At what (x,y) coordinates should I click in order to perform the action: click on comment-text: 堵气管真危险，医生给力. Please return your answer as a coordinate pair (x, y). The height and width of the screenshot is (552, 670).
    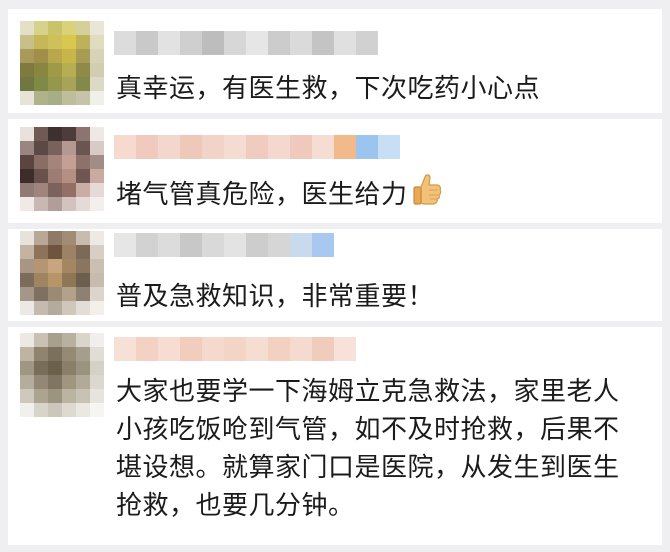
    Looking at the image, I should click on (380, 195).